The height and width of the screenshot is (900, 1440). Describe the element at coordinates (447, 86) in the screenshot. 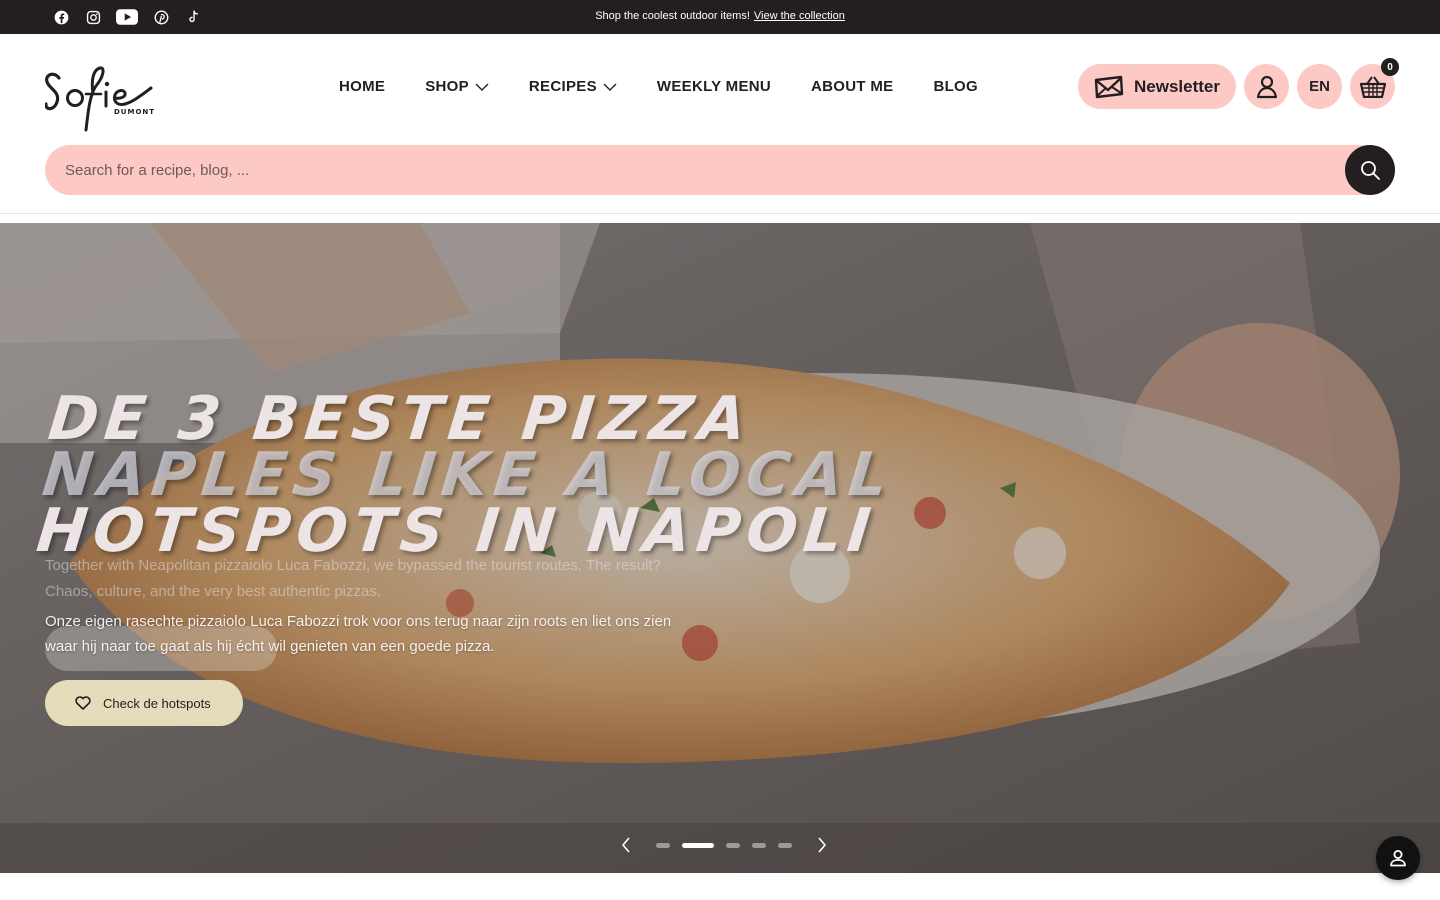

I see `nav-shop-label: SHOP` at that location.